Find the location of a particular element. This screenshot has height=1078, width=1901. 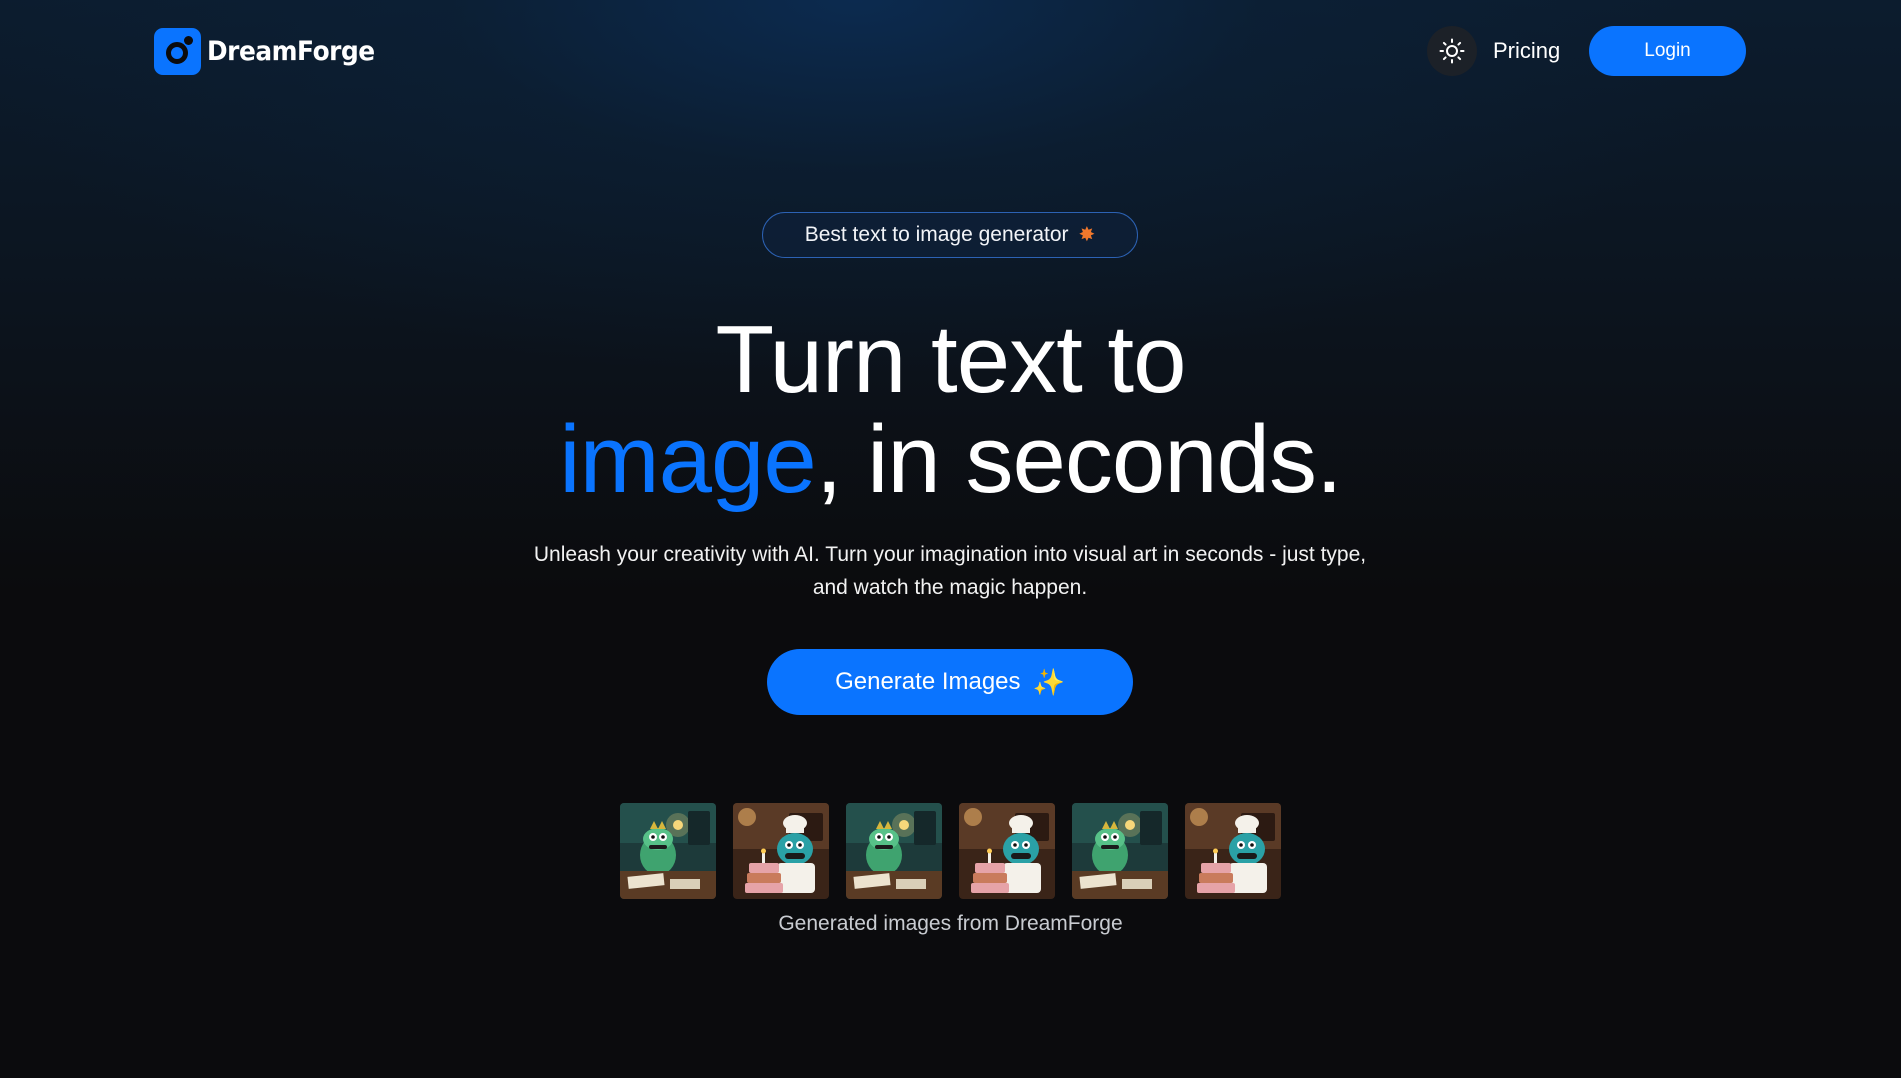

gallery-caption: Generated images from DreamForge is located at coordinates (950, 923).